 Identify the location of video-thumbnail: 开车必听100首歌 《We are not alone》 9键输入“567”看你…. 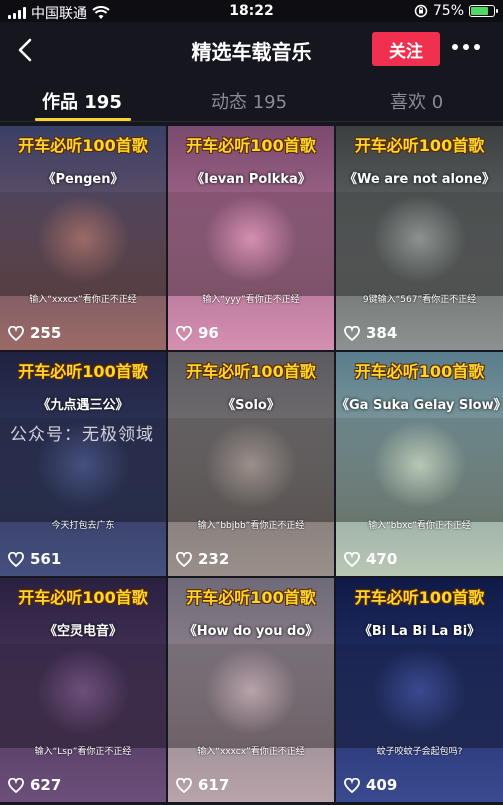
(419, 238).